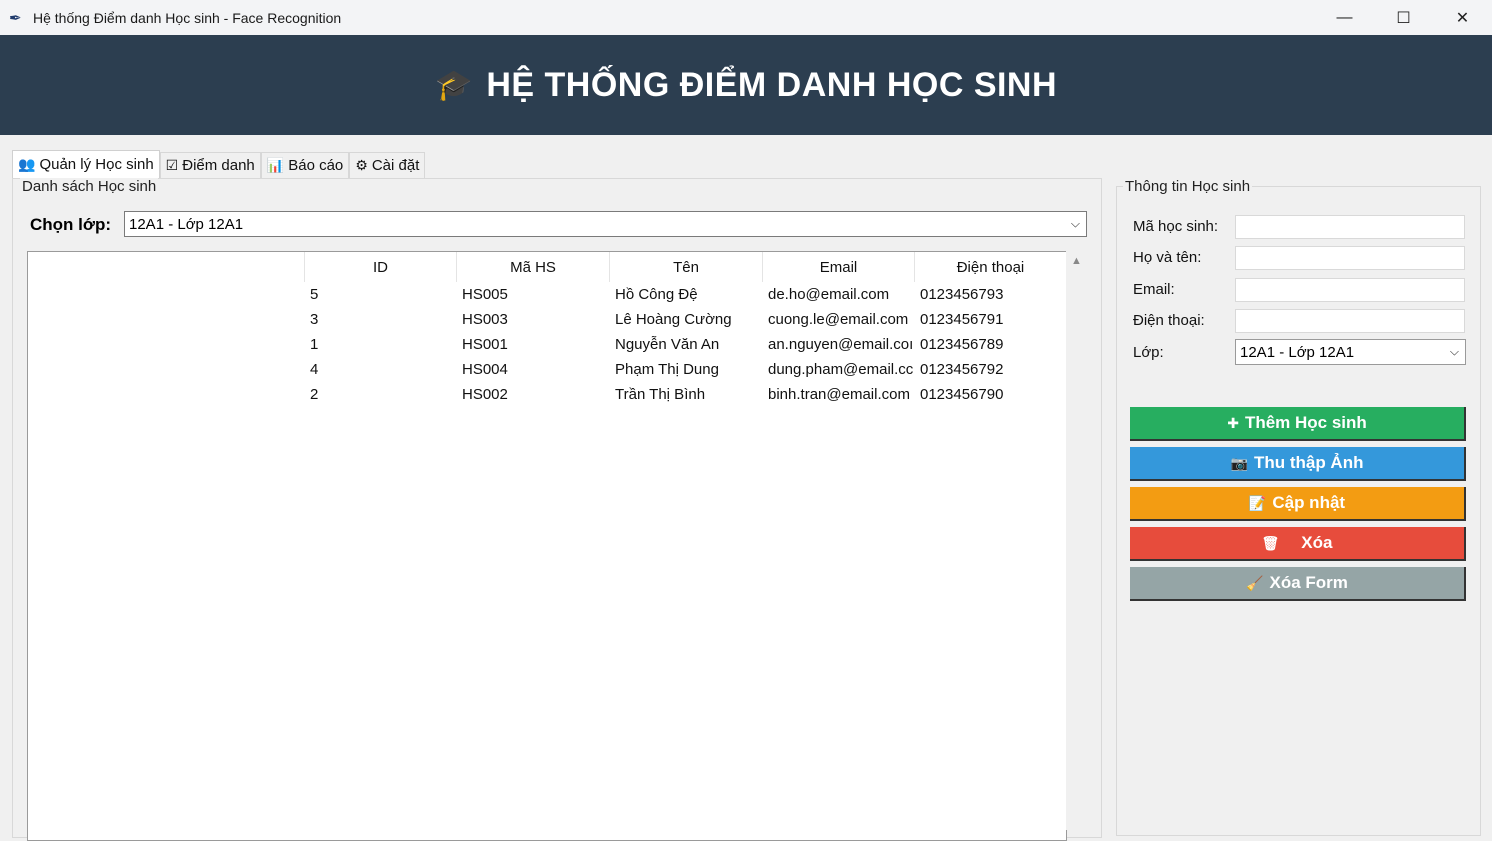  What do you see at coordinates (962, 344) in the screenshot?
I see `cell-phone: 0123456789` at bounding box center [962, 344].